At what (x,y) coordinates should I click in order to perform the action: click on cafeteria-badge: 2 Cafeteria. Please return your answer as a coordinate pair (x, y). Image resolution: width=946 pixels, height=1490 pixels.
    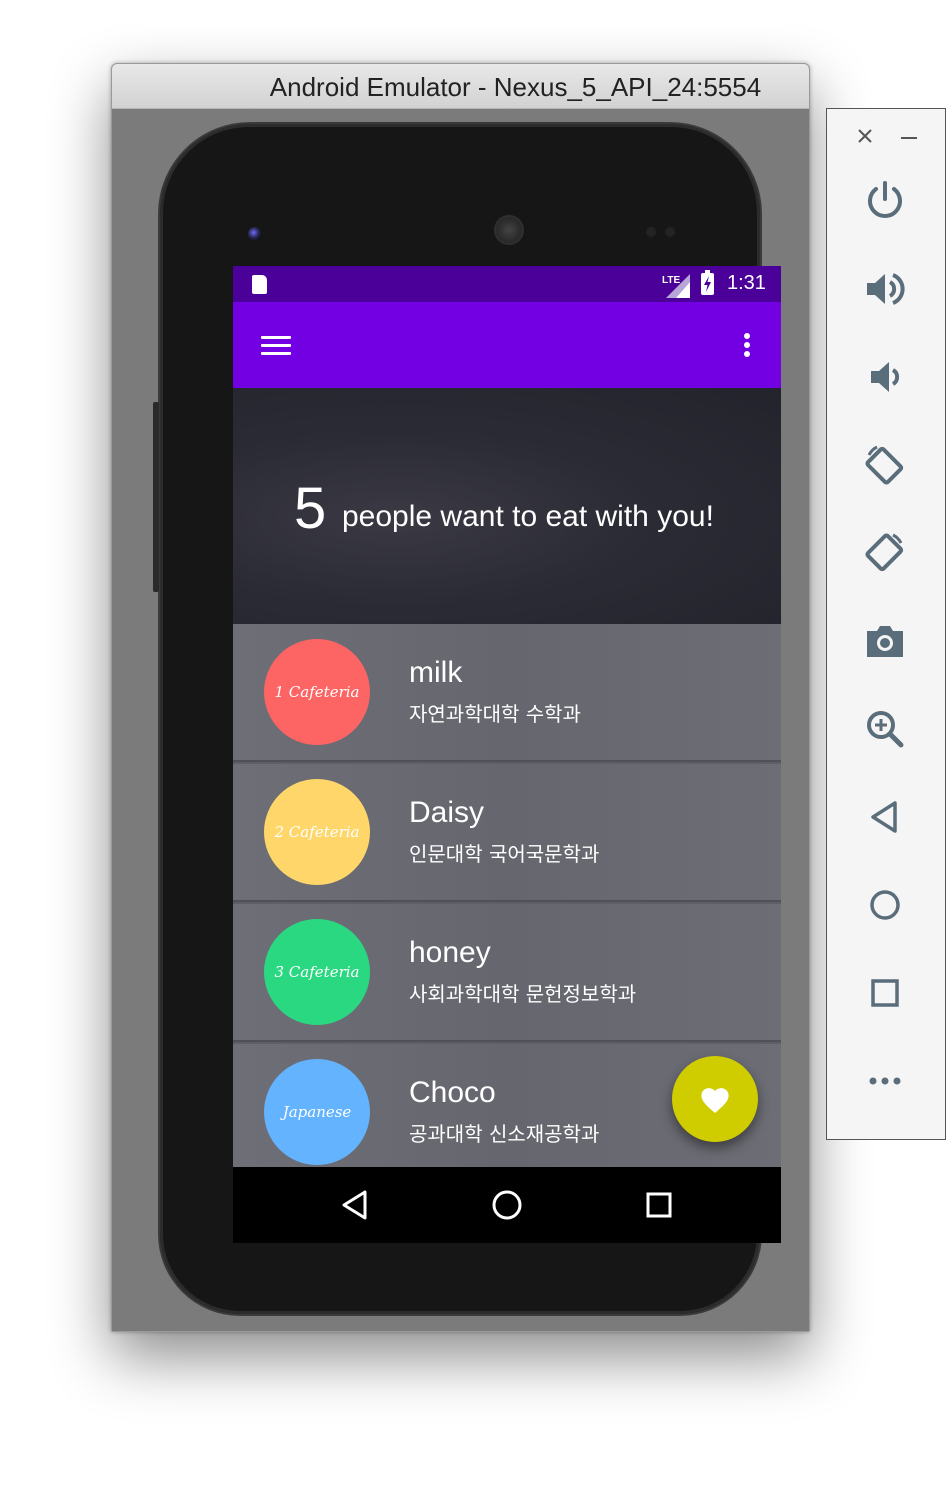
    Looking at the image, I should click on (317, 832).